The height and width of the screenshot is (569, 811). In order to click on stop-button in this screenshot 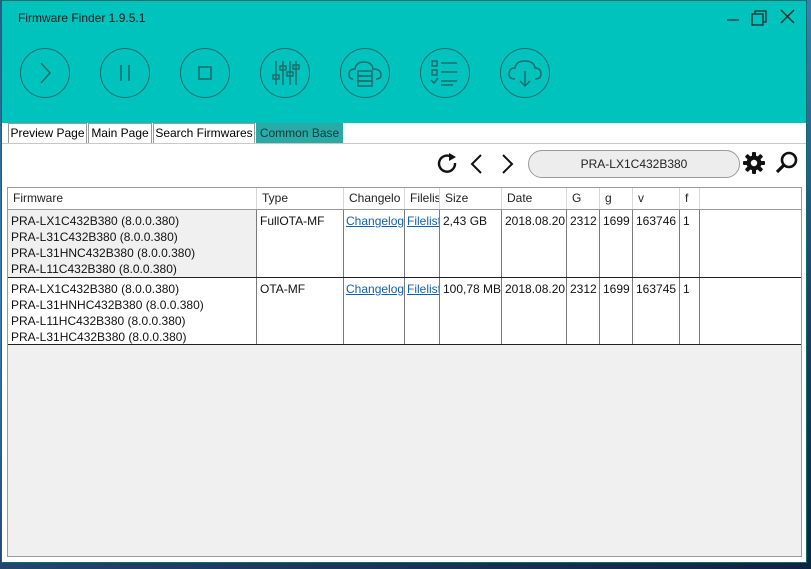, I will do `click(205, 73)`.